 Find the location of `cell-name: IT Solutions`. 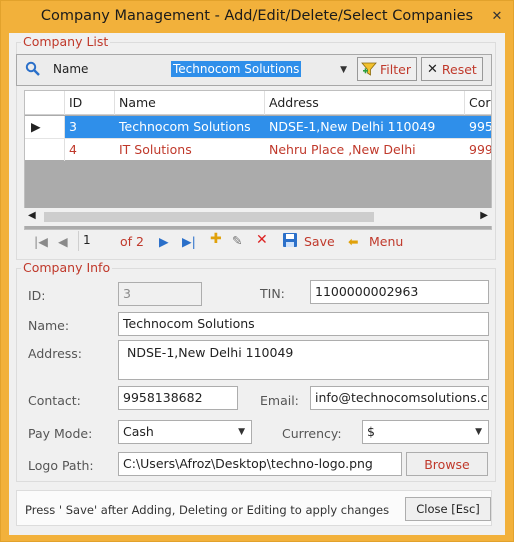

cell-name: IT Solutions is located at coordinates (155, 149).